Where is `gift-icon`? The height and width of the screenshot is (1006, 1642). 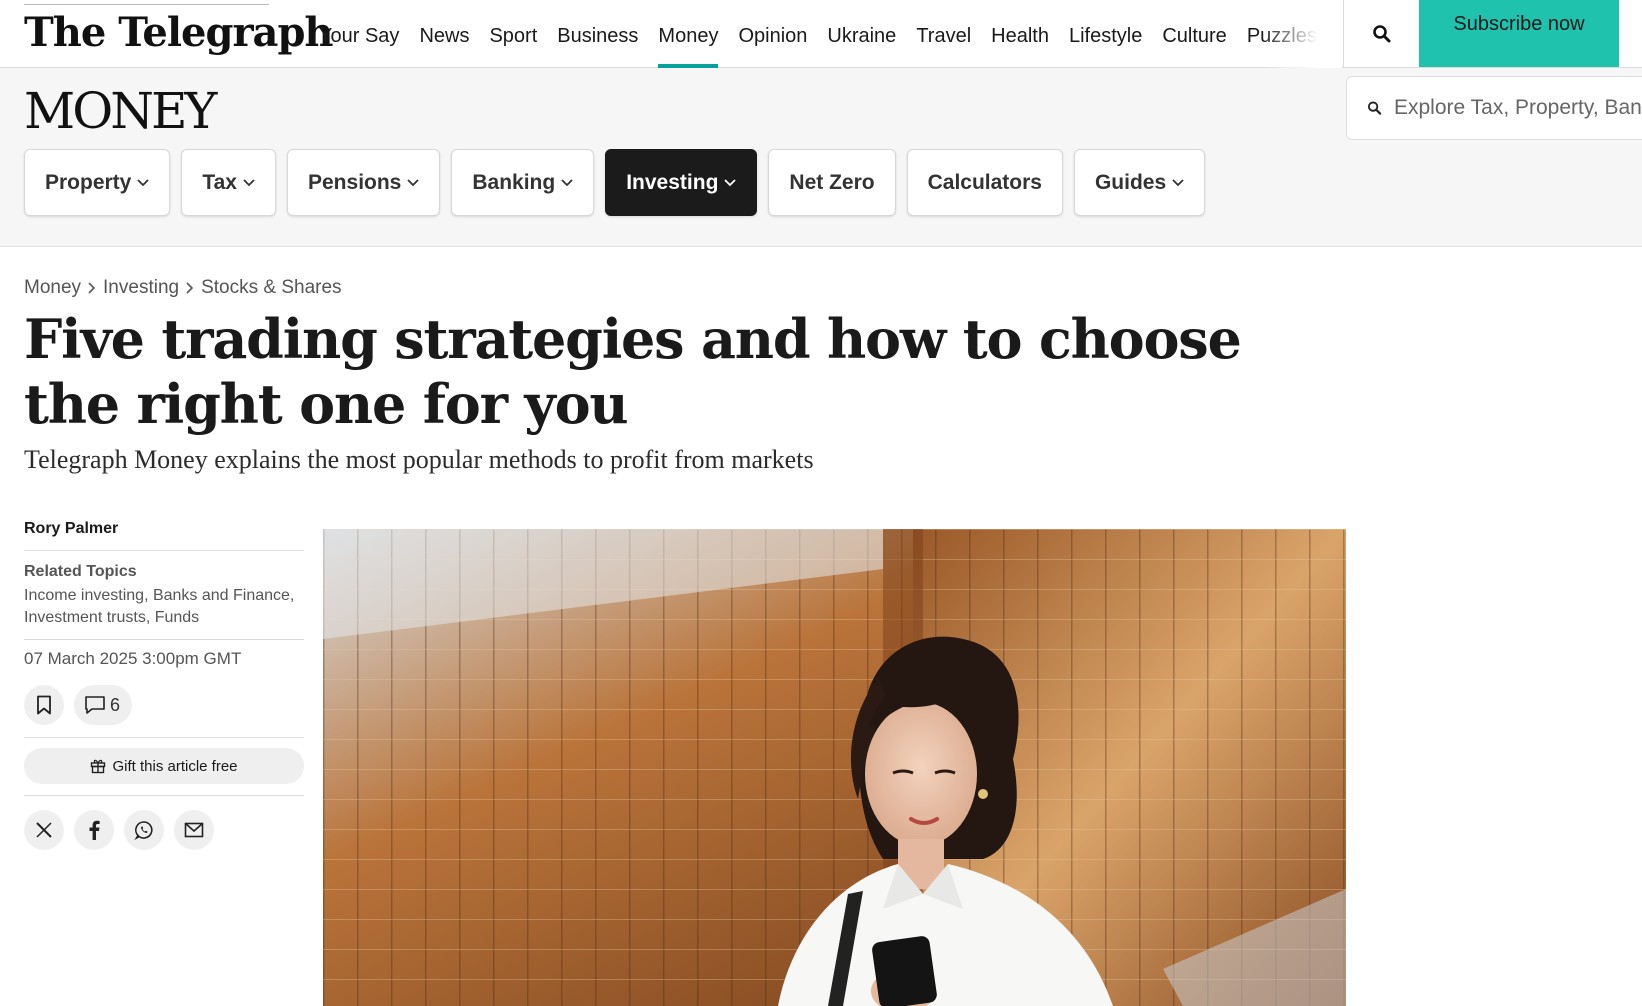 gift-icon is located at coordinates (98, 766).